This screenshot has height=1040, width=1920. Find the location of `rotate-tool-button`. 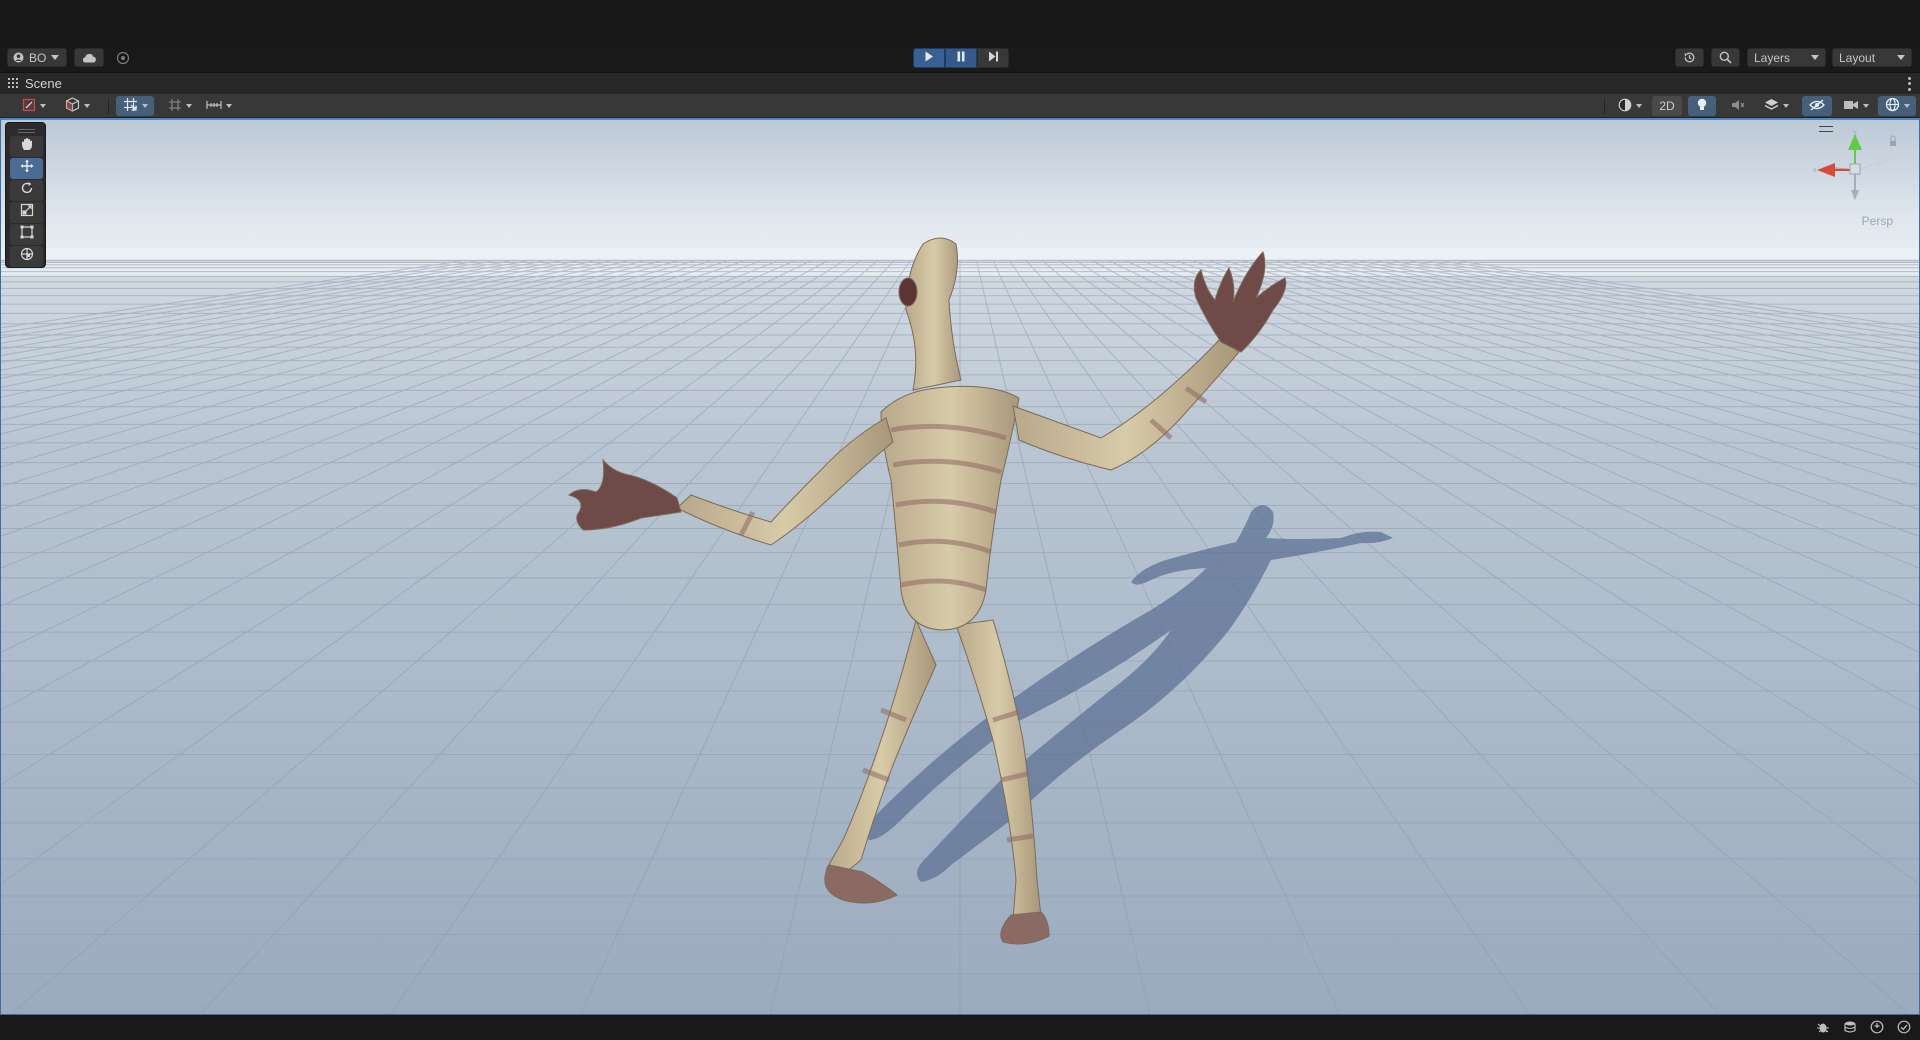

rotate-tool-button is located at coordinates (26, 190).